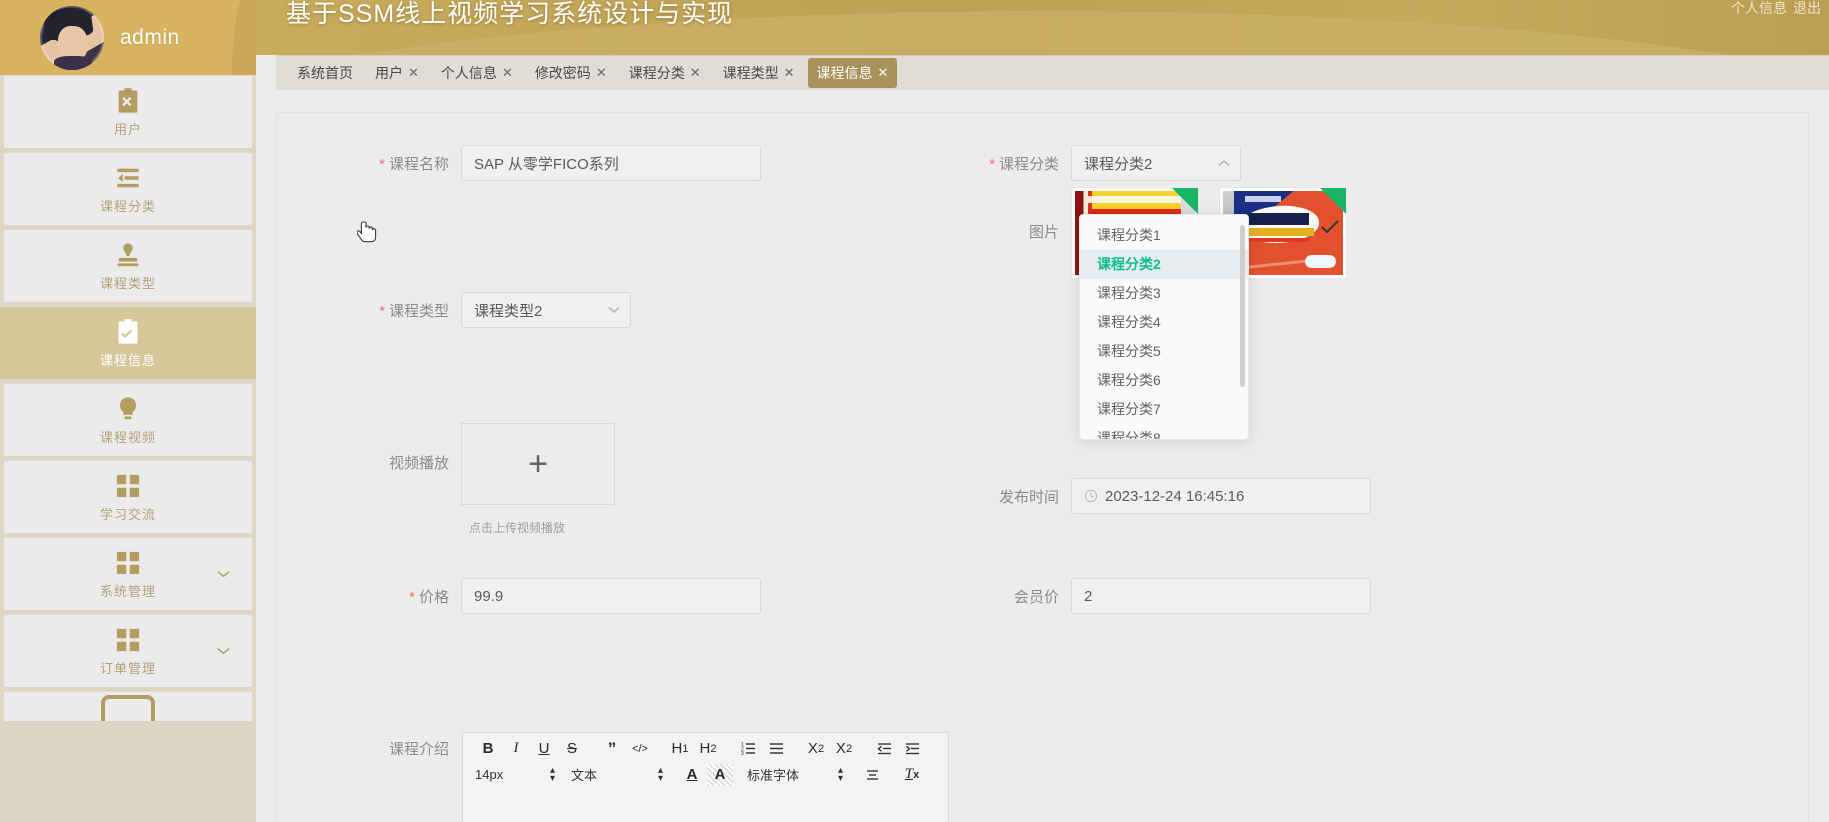  I want to click on publish-time-input: 2023-12-24 16:45:16, so click(1221, 496).